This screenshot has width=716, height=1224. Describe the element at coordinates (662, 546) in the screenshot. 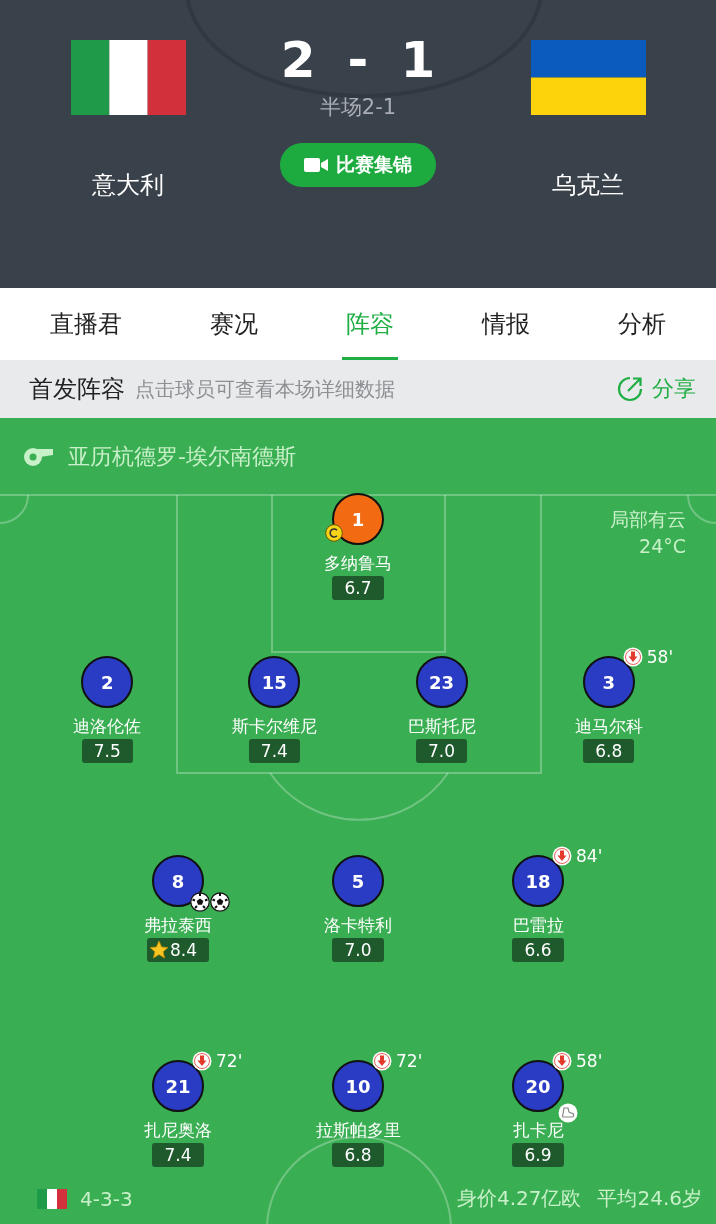

I see `temperature: 24°C` at that location.